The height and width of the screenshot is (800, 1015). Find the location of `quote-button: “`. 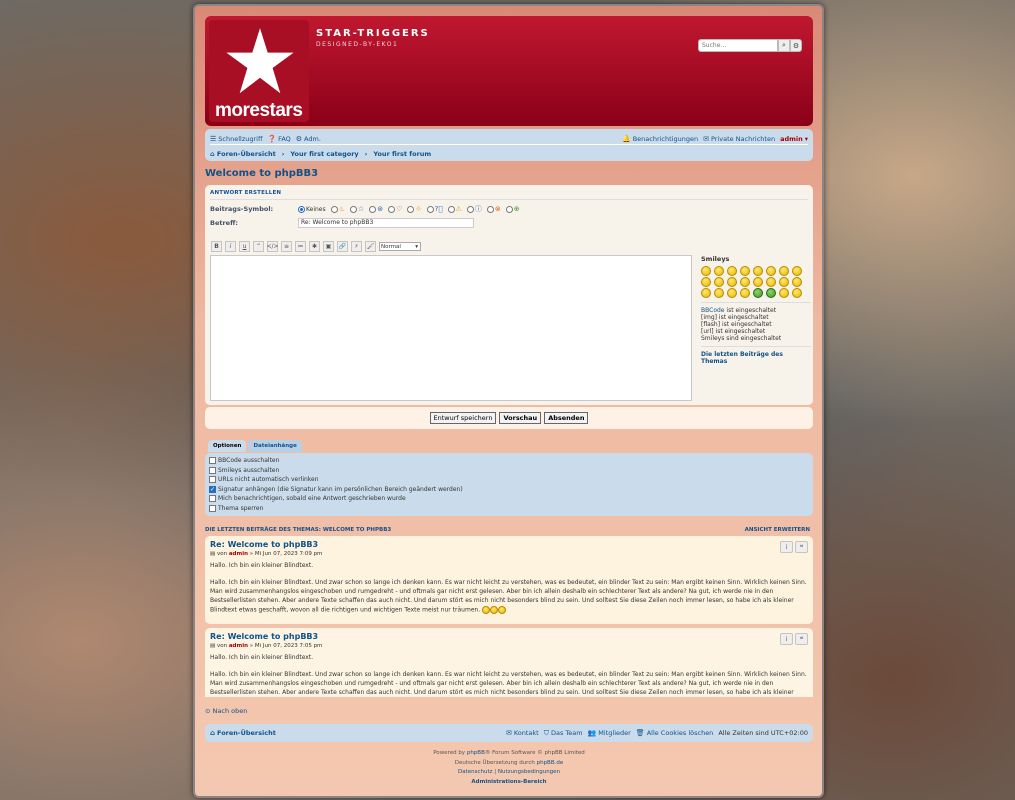

quote-button: “ is located at coordinates (258, 246).